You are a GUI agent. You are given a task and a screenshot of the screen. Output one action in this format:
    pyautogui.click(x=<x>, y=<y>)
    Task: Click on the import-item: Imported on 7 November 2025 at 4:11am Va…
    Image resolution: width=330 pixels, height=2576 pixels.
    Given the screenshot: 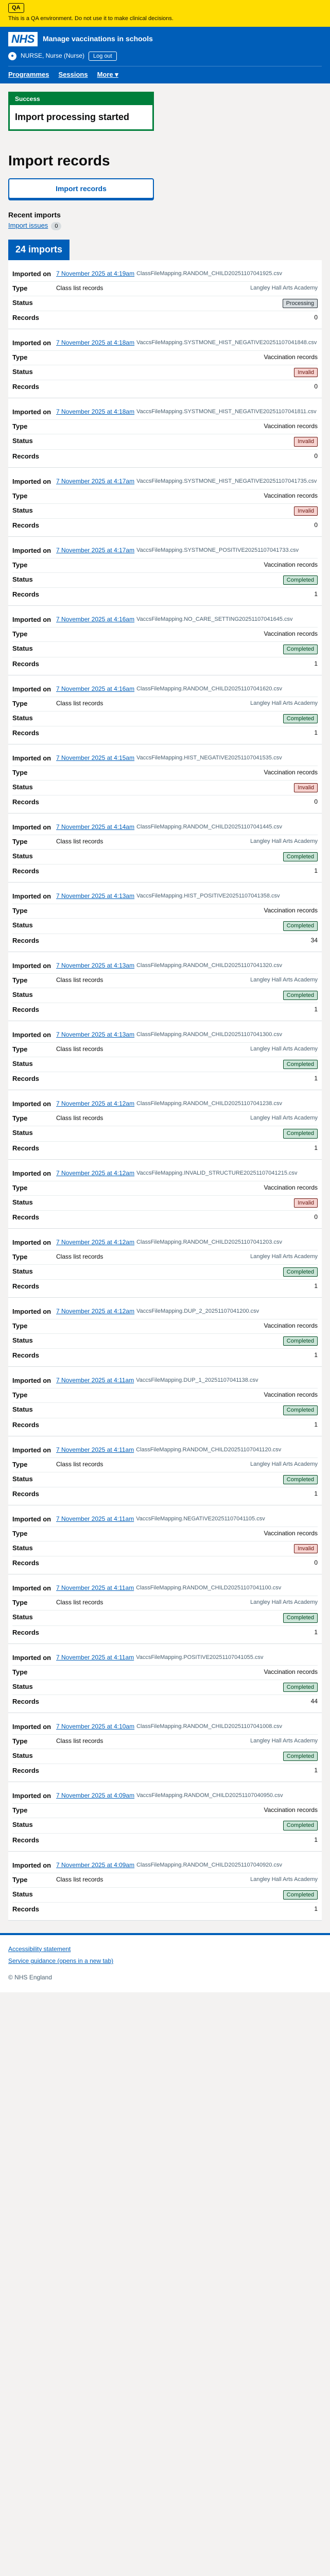 What is the action you would take?
    pyautogui.click(x=165, y=1401)
    